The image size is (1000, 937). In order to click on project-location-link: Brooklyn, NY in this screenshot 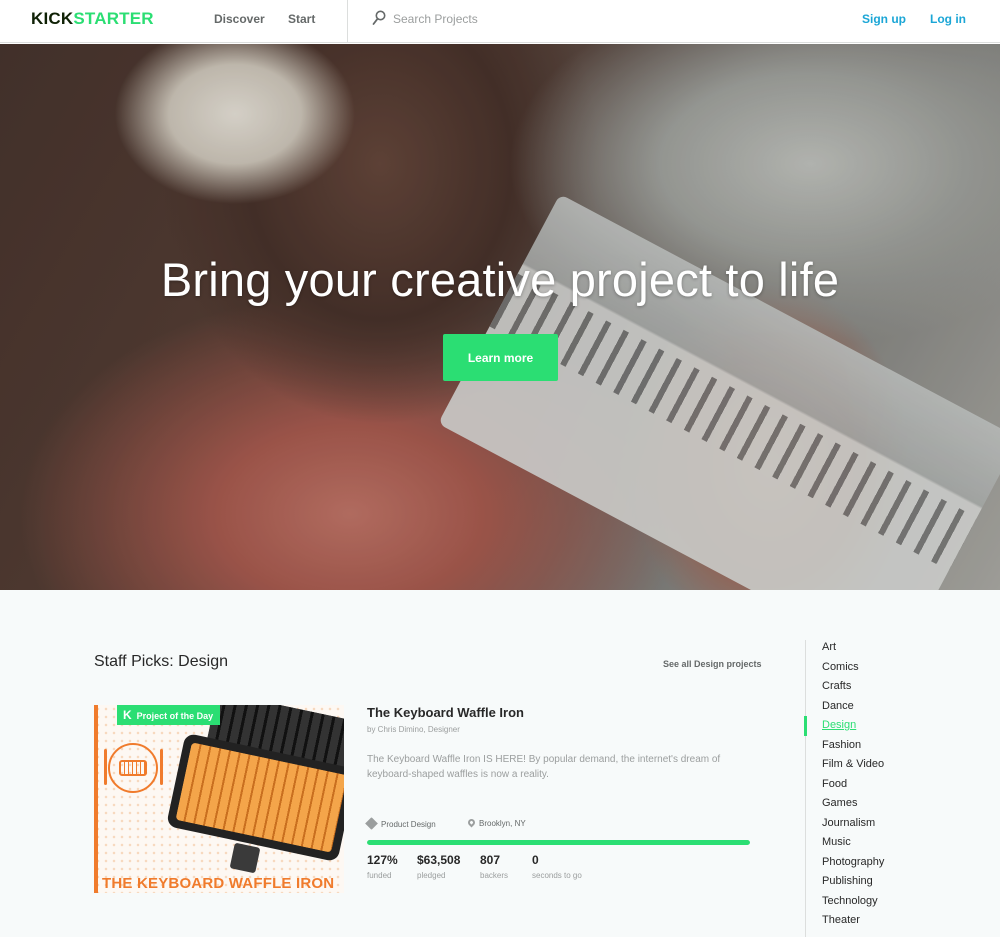, I will do `click(496, 822)`.